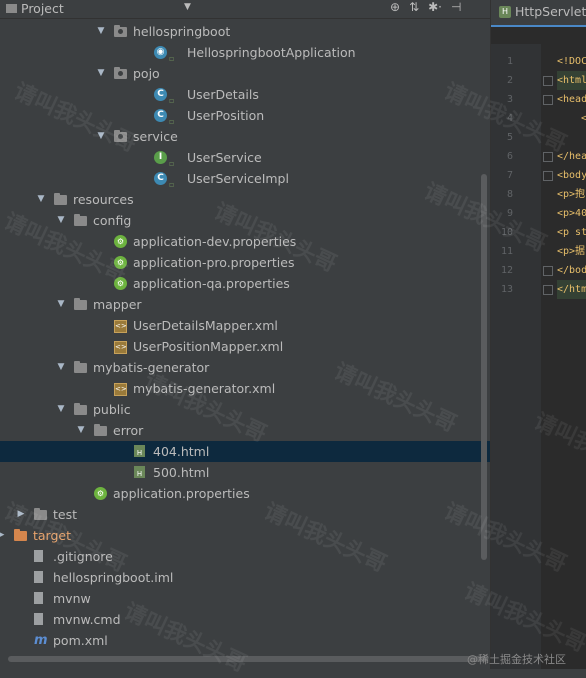 The image size is (586, 678). Describe the element at coordinates (155, 136) in the screenshot. I see `tree-item-label: service` at that location.